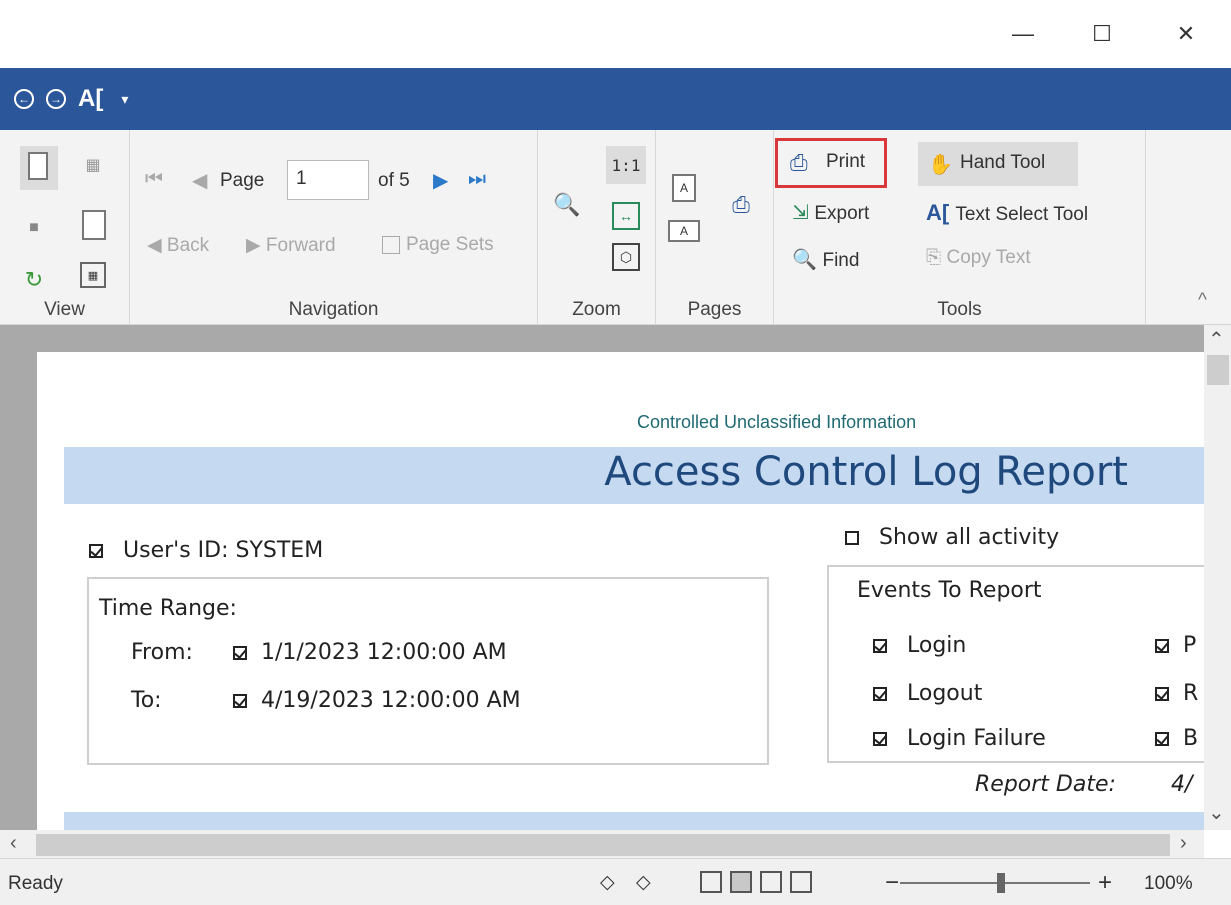  Describe the element at coordinates (626, 165) in the screenshot. I see `actual-size-button: 1:1` at that location.